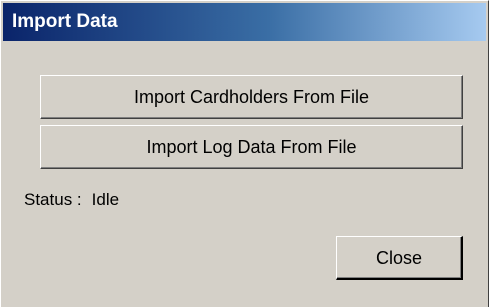 This screenshot has height=307, width=496. Describe the element at coordinates (399, 258) in the screenshot. I see `close-button: Close` at that location.